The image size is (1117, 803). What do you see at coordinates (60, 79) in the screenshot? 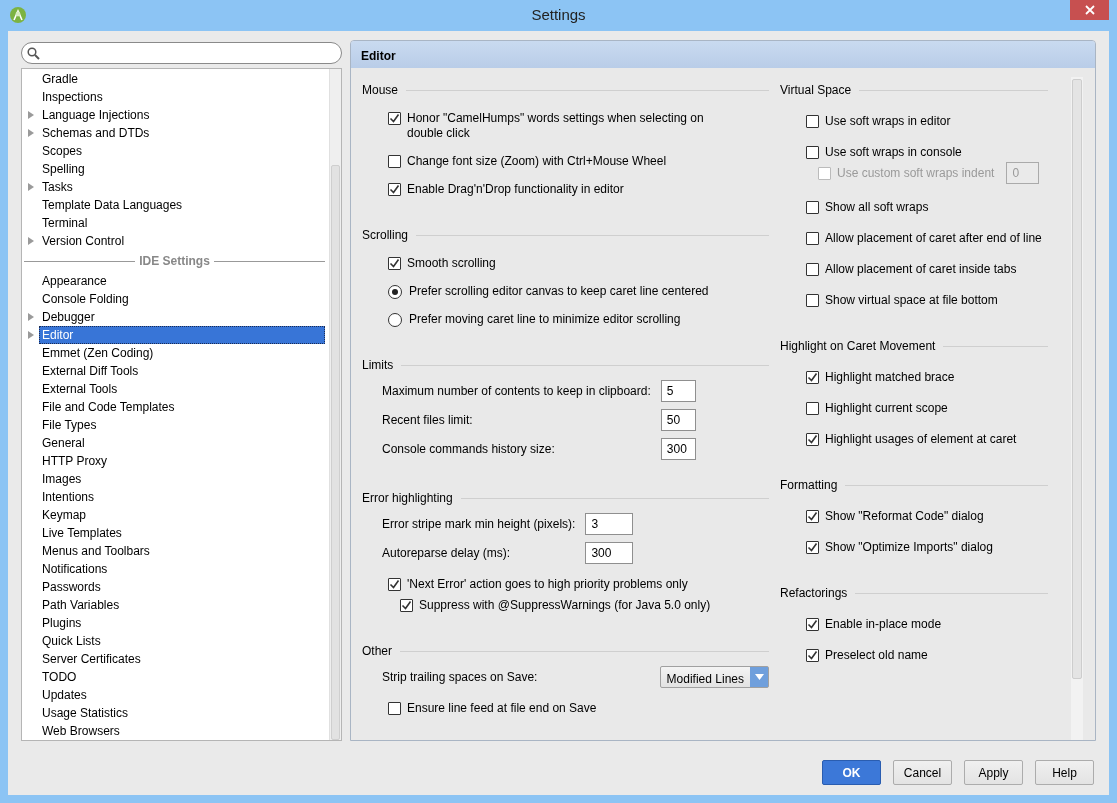
I see `tree-item: Gradle` at bounding box center [60, 79].